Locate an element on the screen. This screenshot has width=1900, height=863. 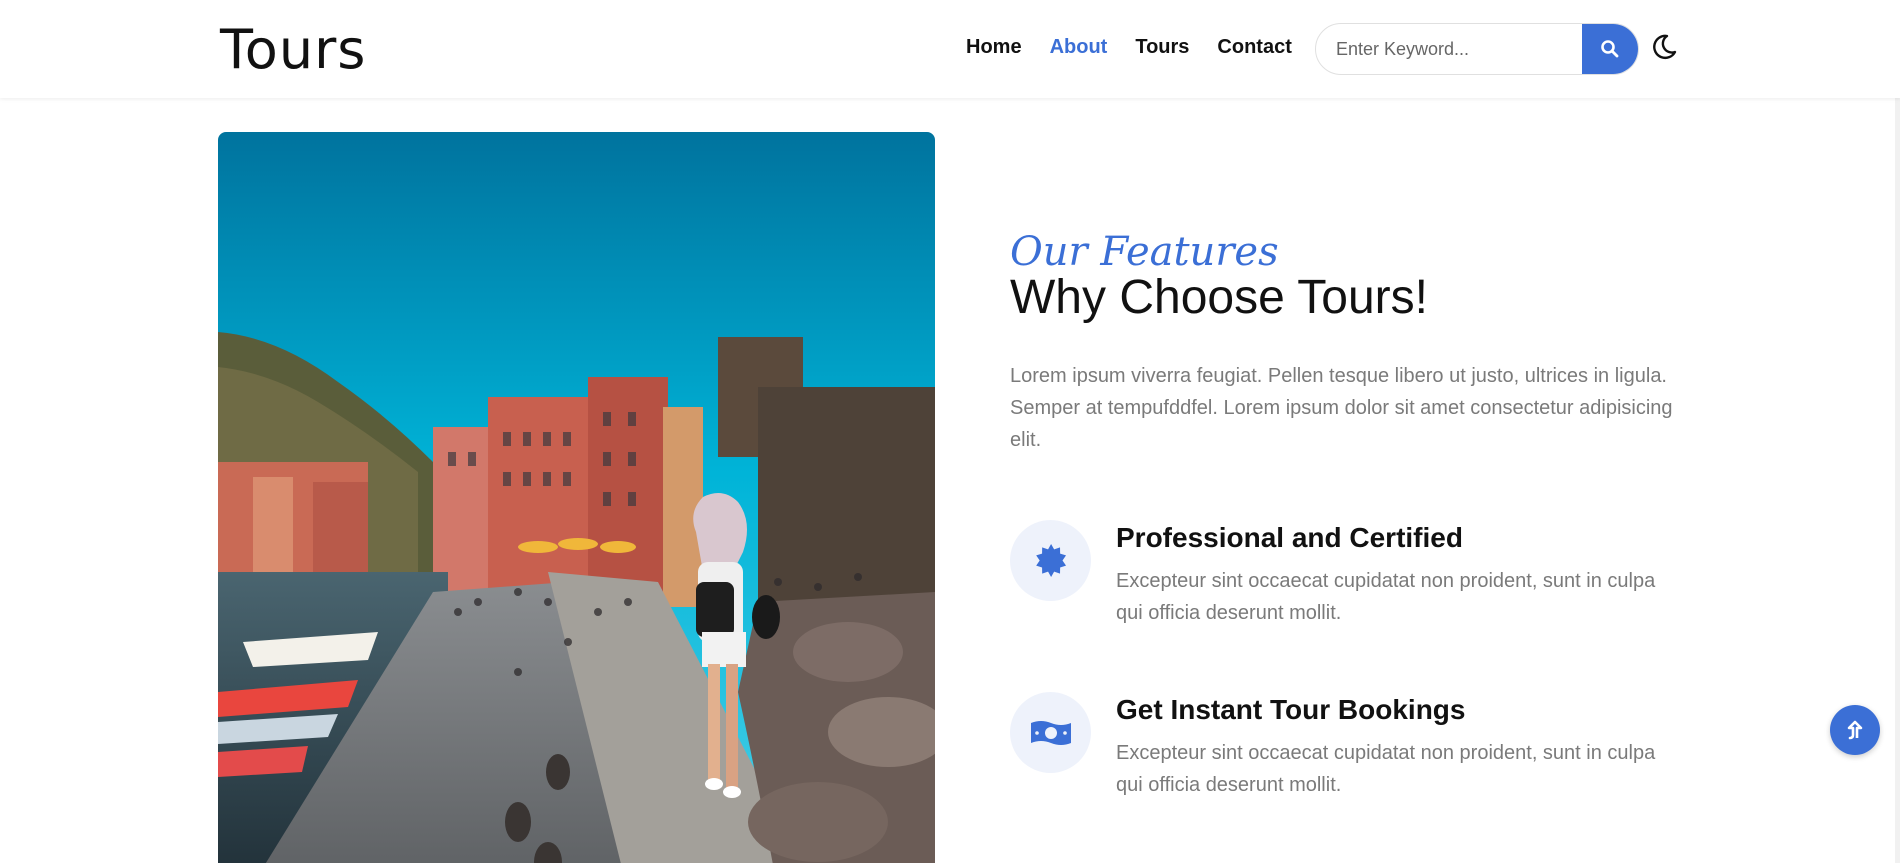
section-headline: Why Choose Tours! is located at coordinates (1219, 297).